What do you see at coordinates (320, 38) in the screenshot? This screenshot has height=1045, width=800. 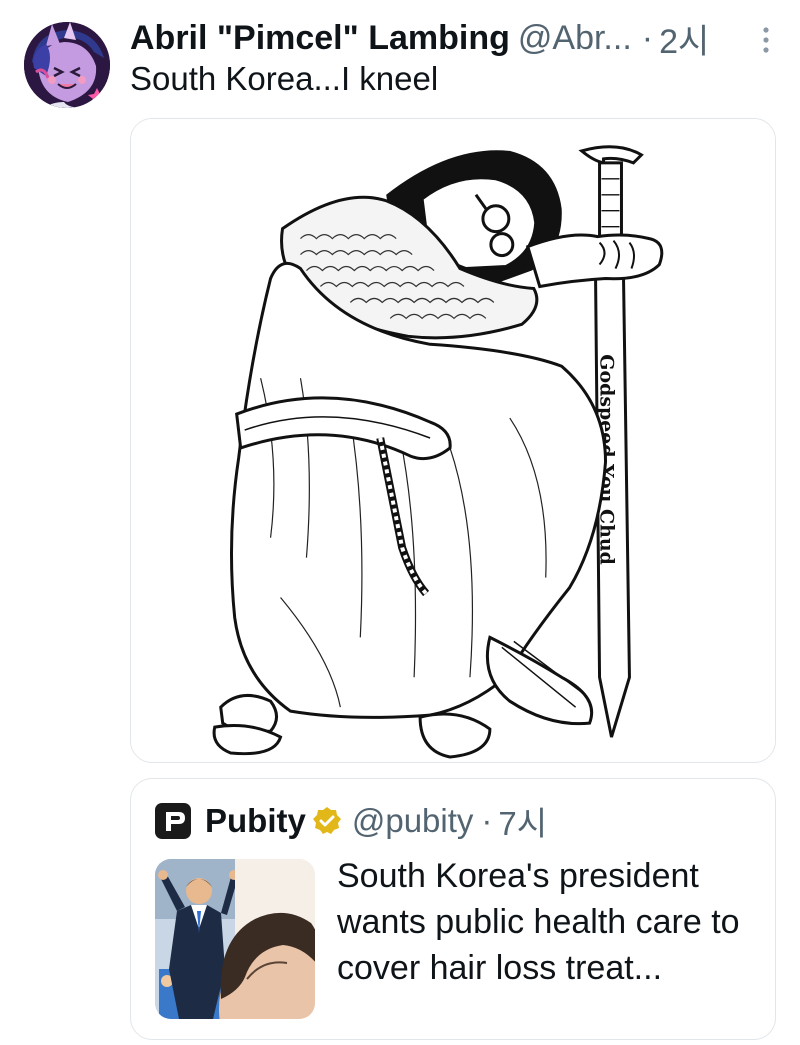 I see `author-display-name: Abril "Pimcel" Lambing` at bounding box center [320, 38].